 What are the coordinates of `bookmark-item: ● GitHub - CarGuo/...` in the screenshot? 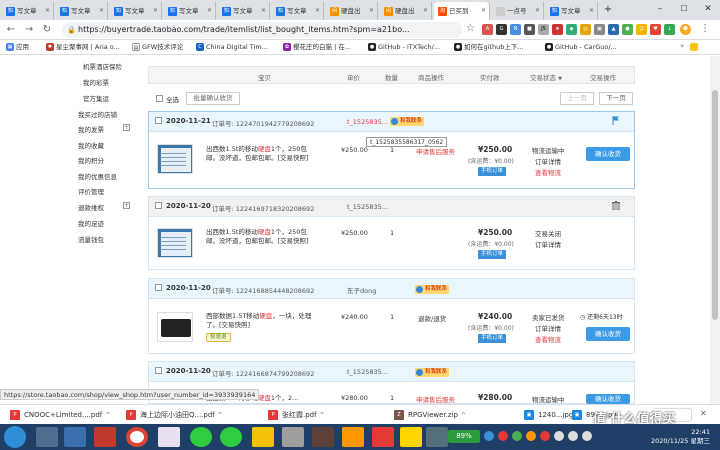 It's located at (581, 47).